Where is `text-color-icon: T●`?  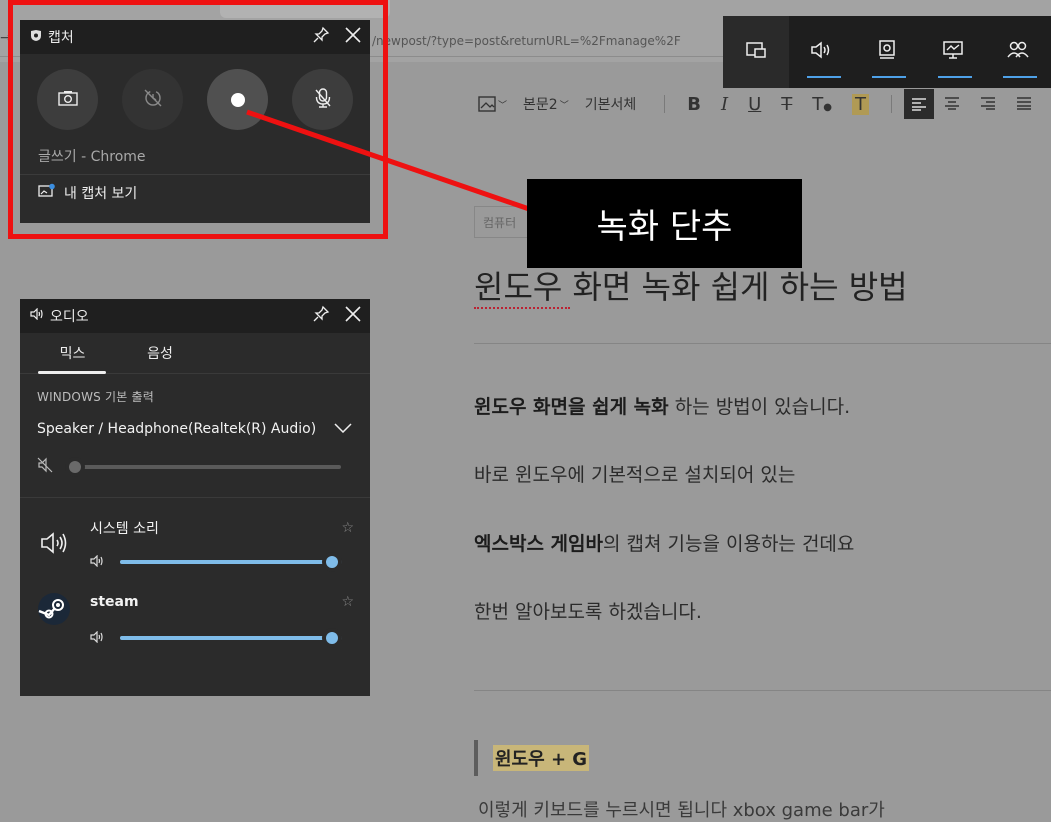 text-color-icon: T● is located at coordinates (822, 104).